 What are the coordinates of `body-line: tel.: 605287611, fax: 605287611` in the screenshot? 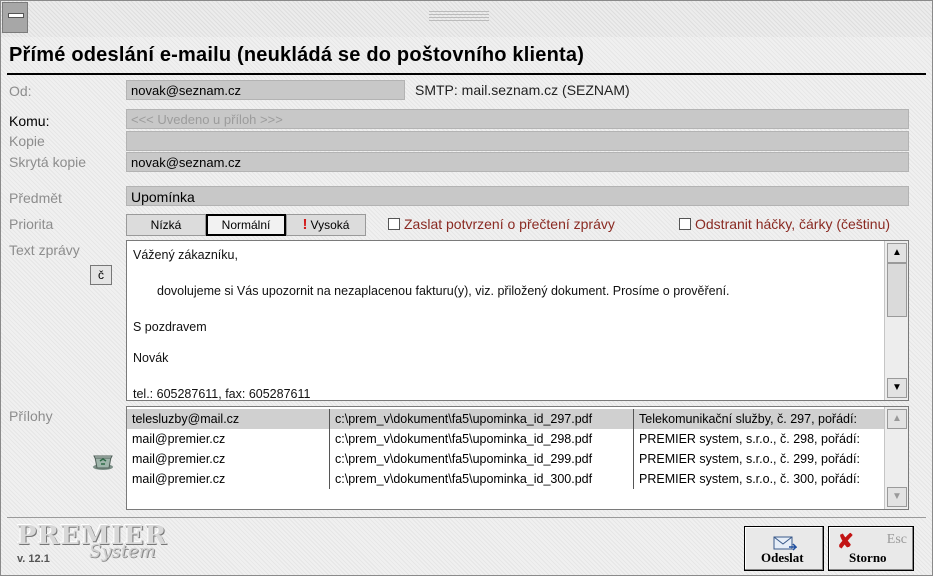 It's located at (222, 394).